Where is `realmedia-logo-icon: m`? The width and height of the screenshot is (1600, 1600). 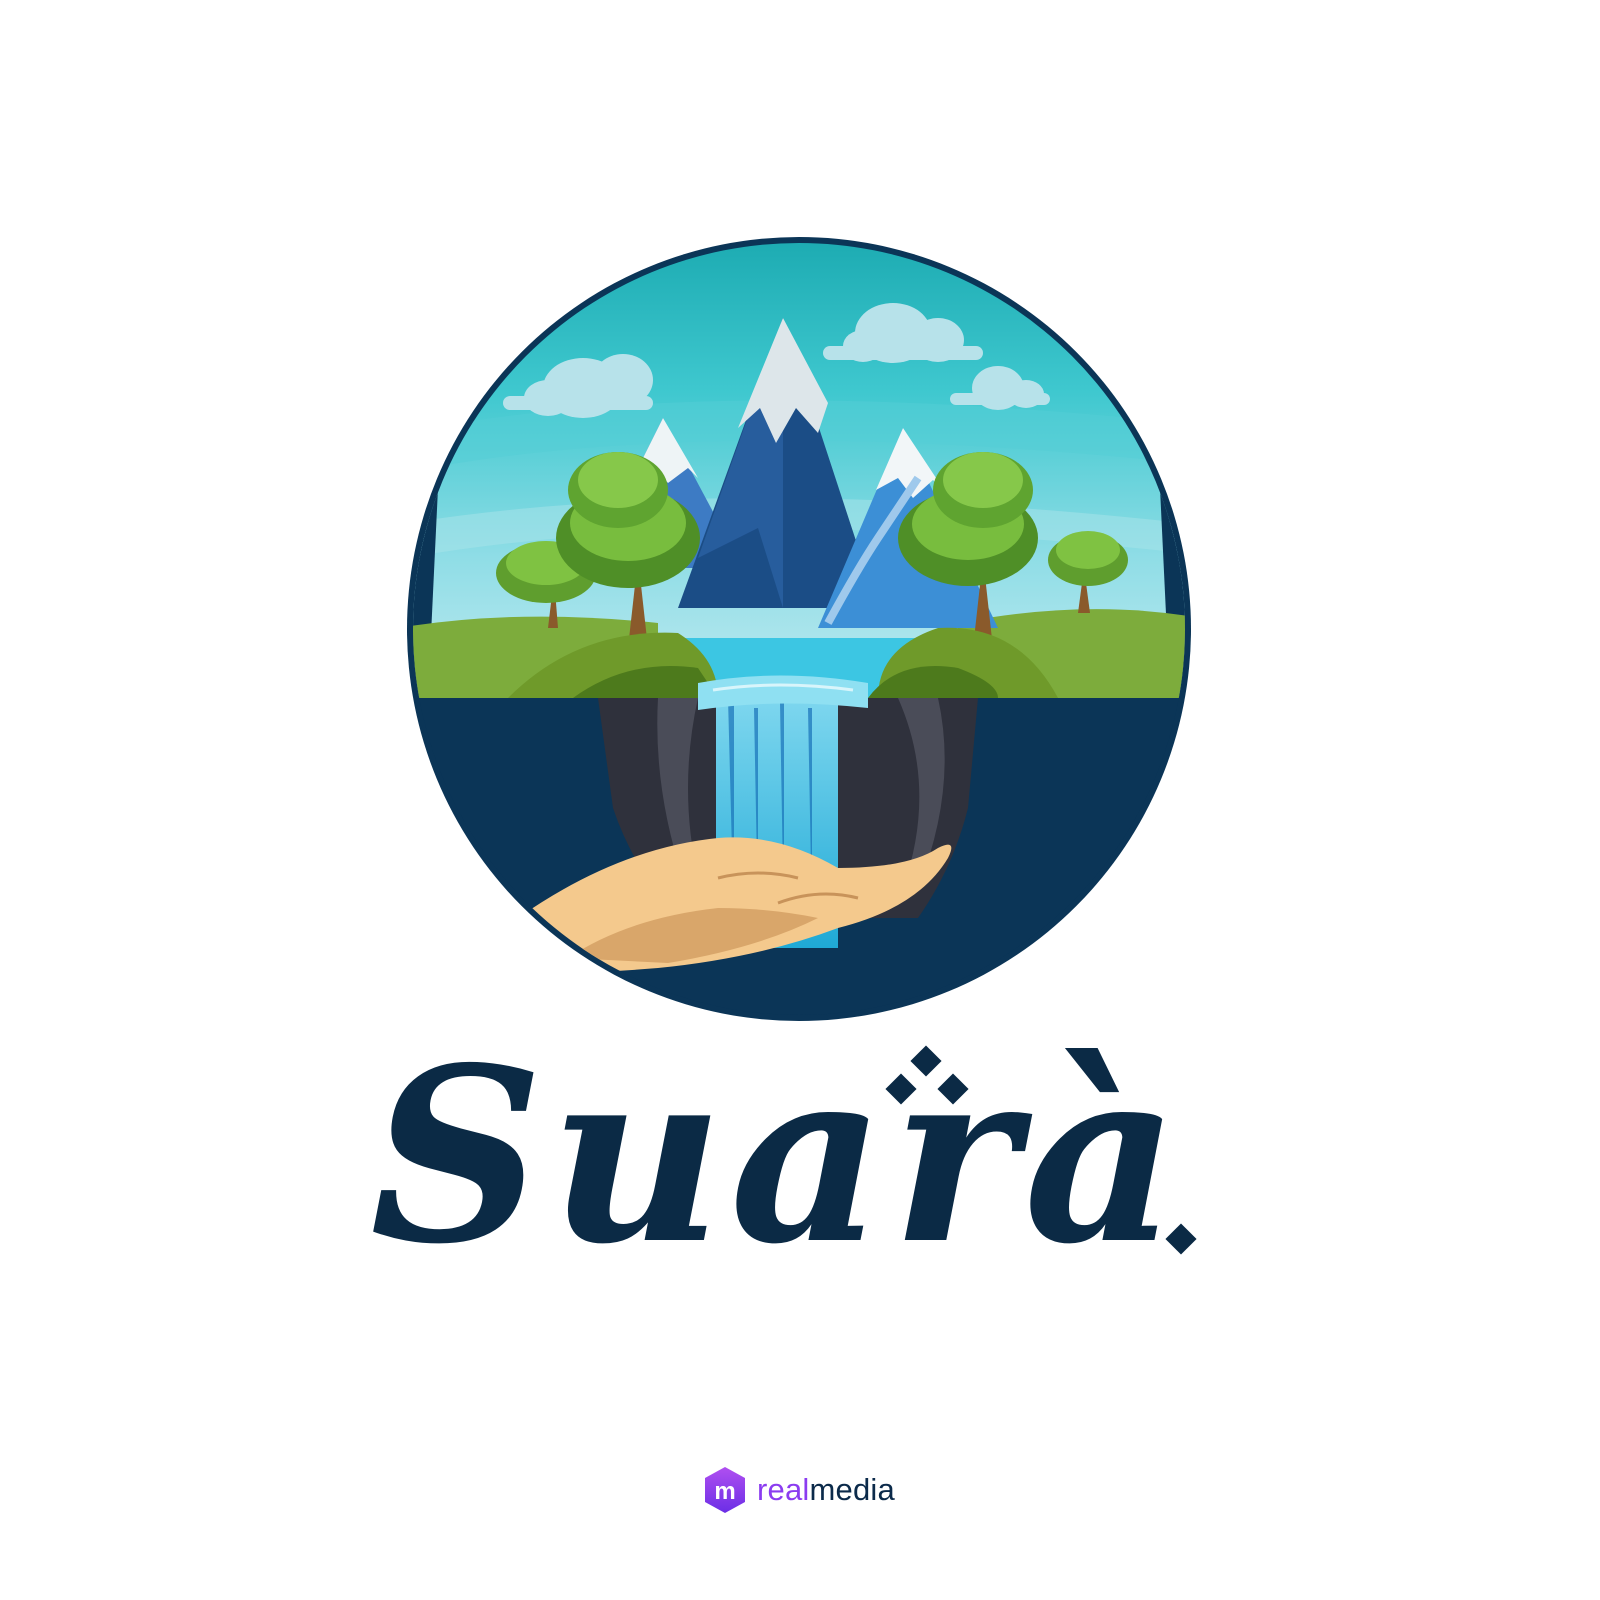 realmedia-logo-icon: m is located at coordinates (725, 1490).